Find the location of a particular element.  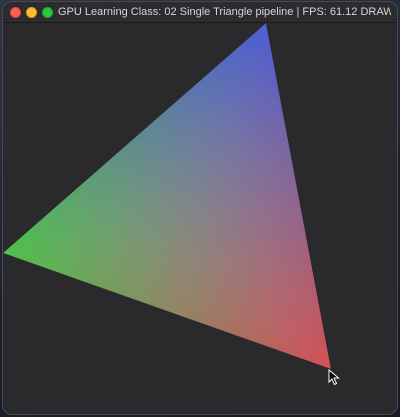

minimize-icon is located at coordinates (31, 12).